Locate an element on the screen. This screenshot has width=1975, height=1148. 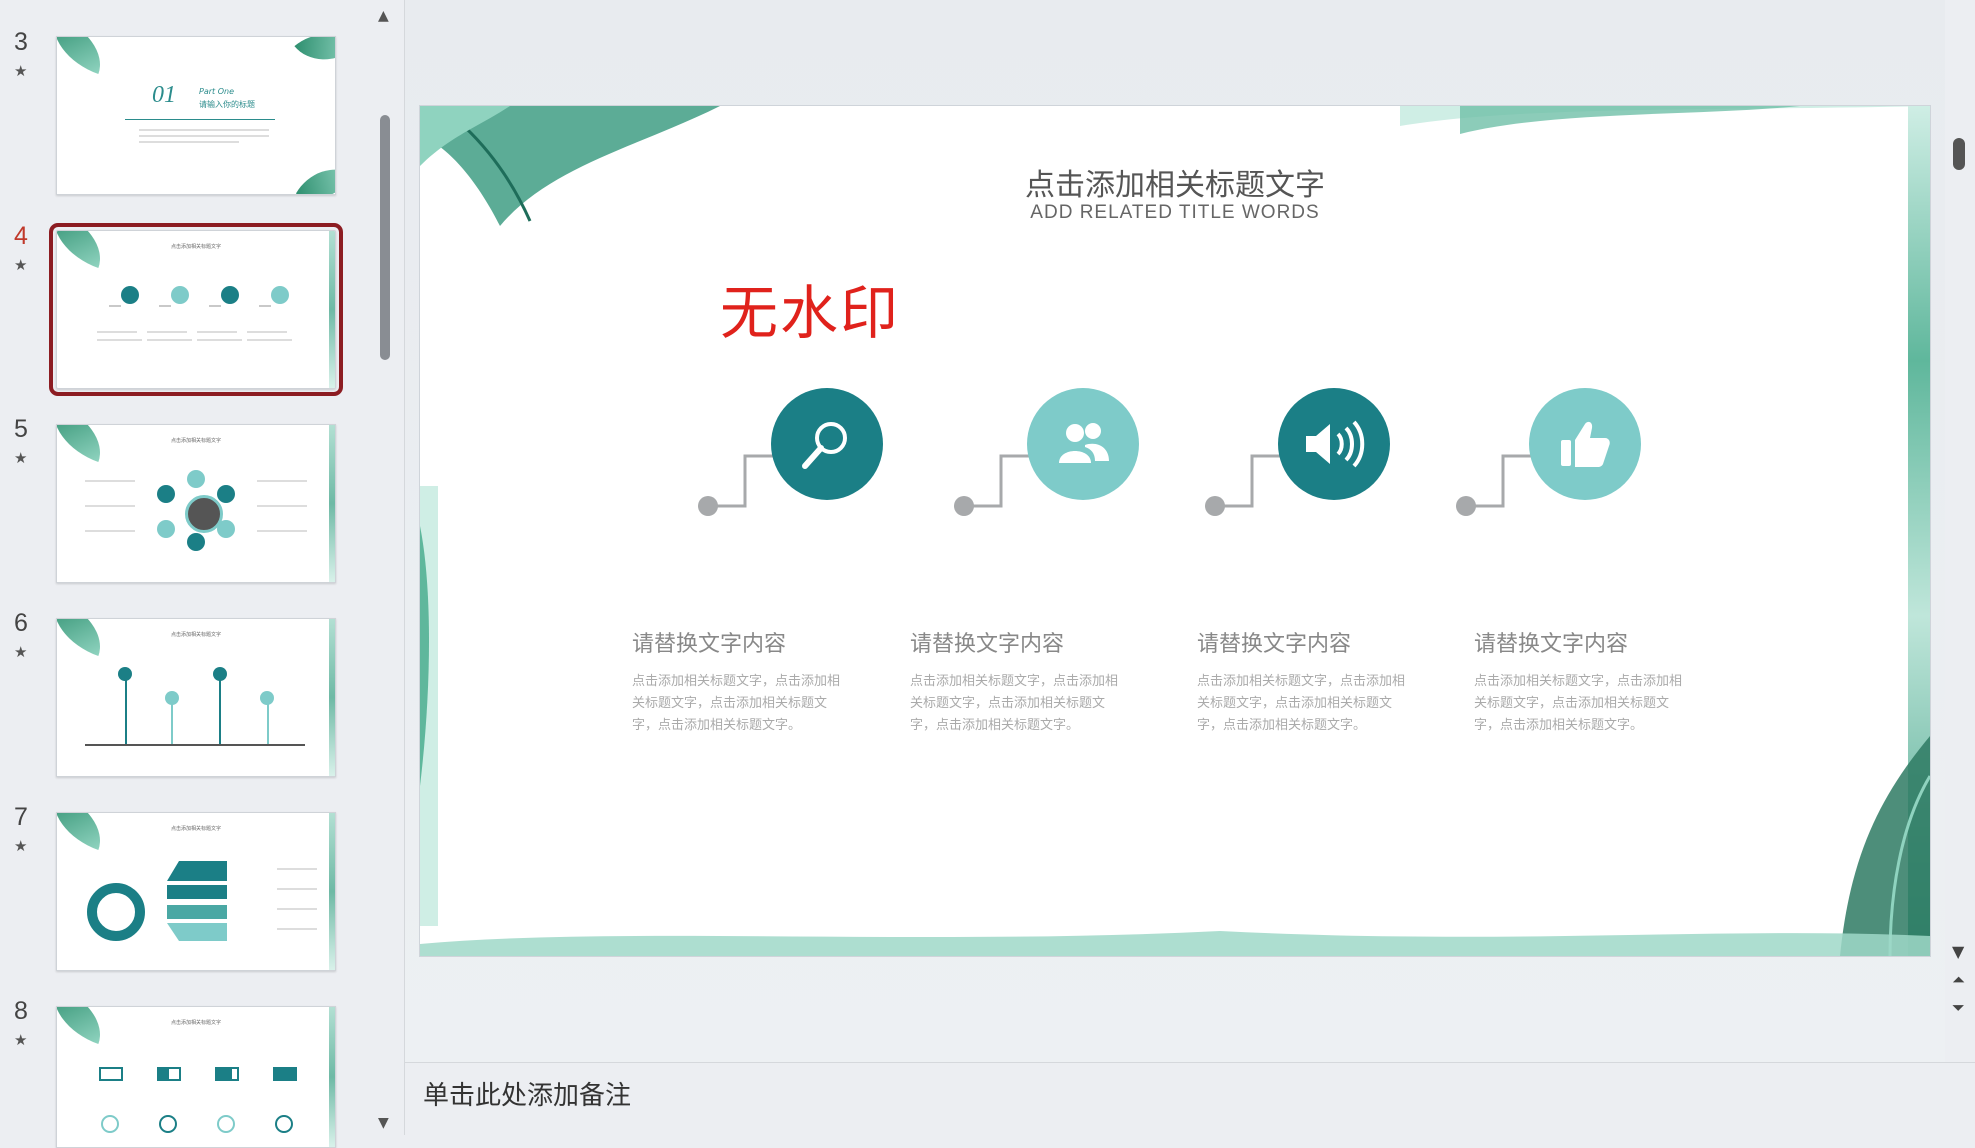
thumb-3-number: 01 is located at coordinates (164, 95).